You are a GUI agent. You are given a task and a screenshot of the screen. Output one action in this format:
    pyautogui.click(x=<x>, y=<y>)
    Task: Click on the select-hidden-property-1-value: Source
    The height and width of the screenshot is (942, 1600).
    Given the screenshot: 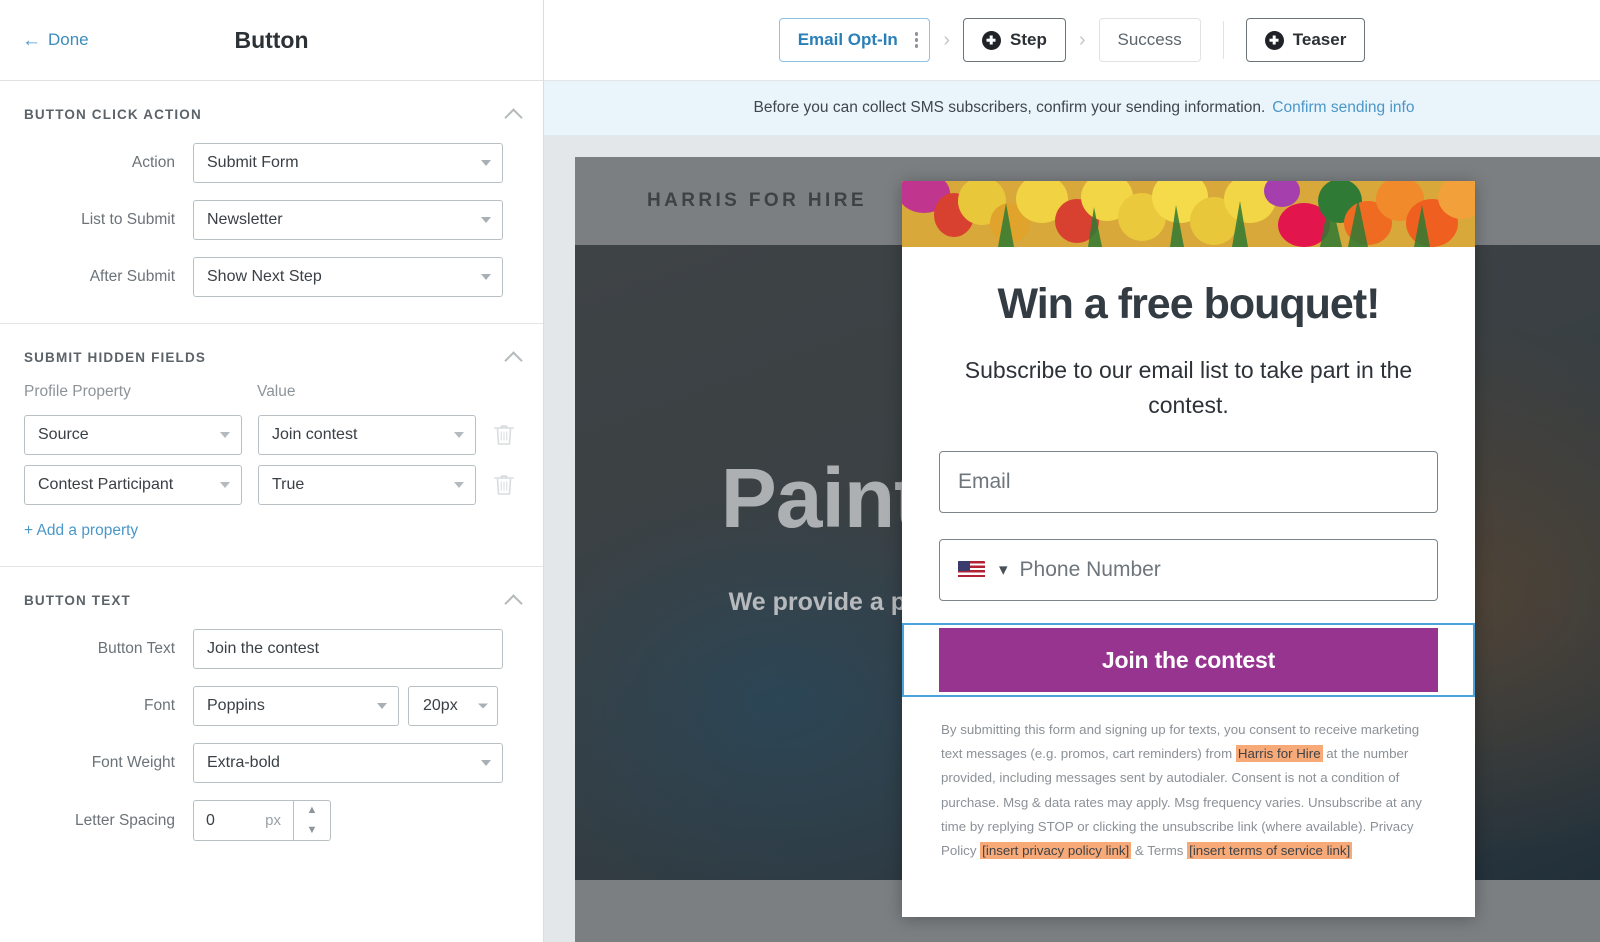 What is the action you would take?
    pyautogui.click(x=63, y=434)
    